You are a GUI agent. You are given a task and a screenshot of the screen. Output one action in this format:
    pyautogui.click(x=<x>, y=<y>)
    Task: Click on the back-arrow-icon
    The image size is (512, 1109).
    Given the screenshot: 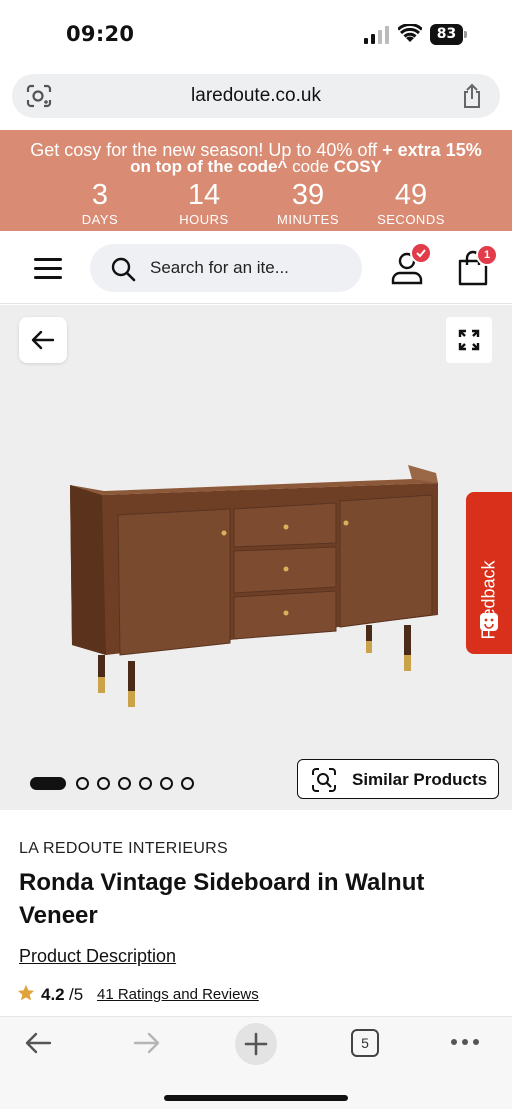 What is the action you would take?
    pyautogui.click(x=38, y=1043)
    